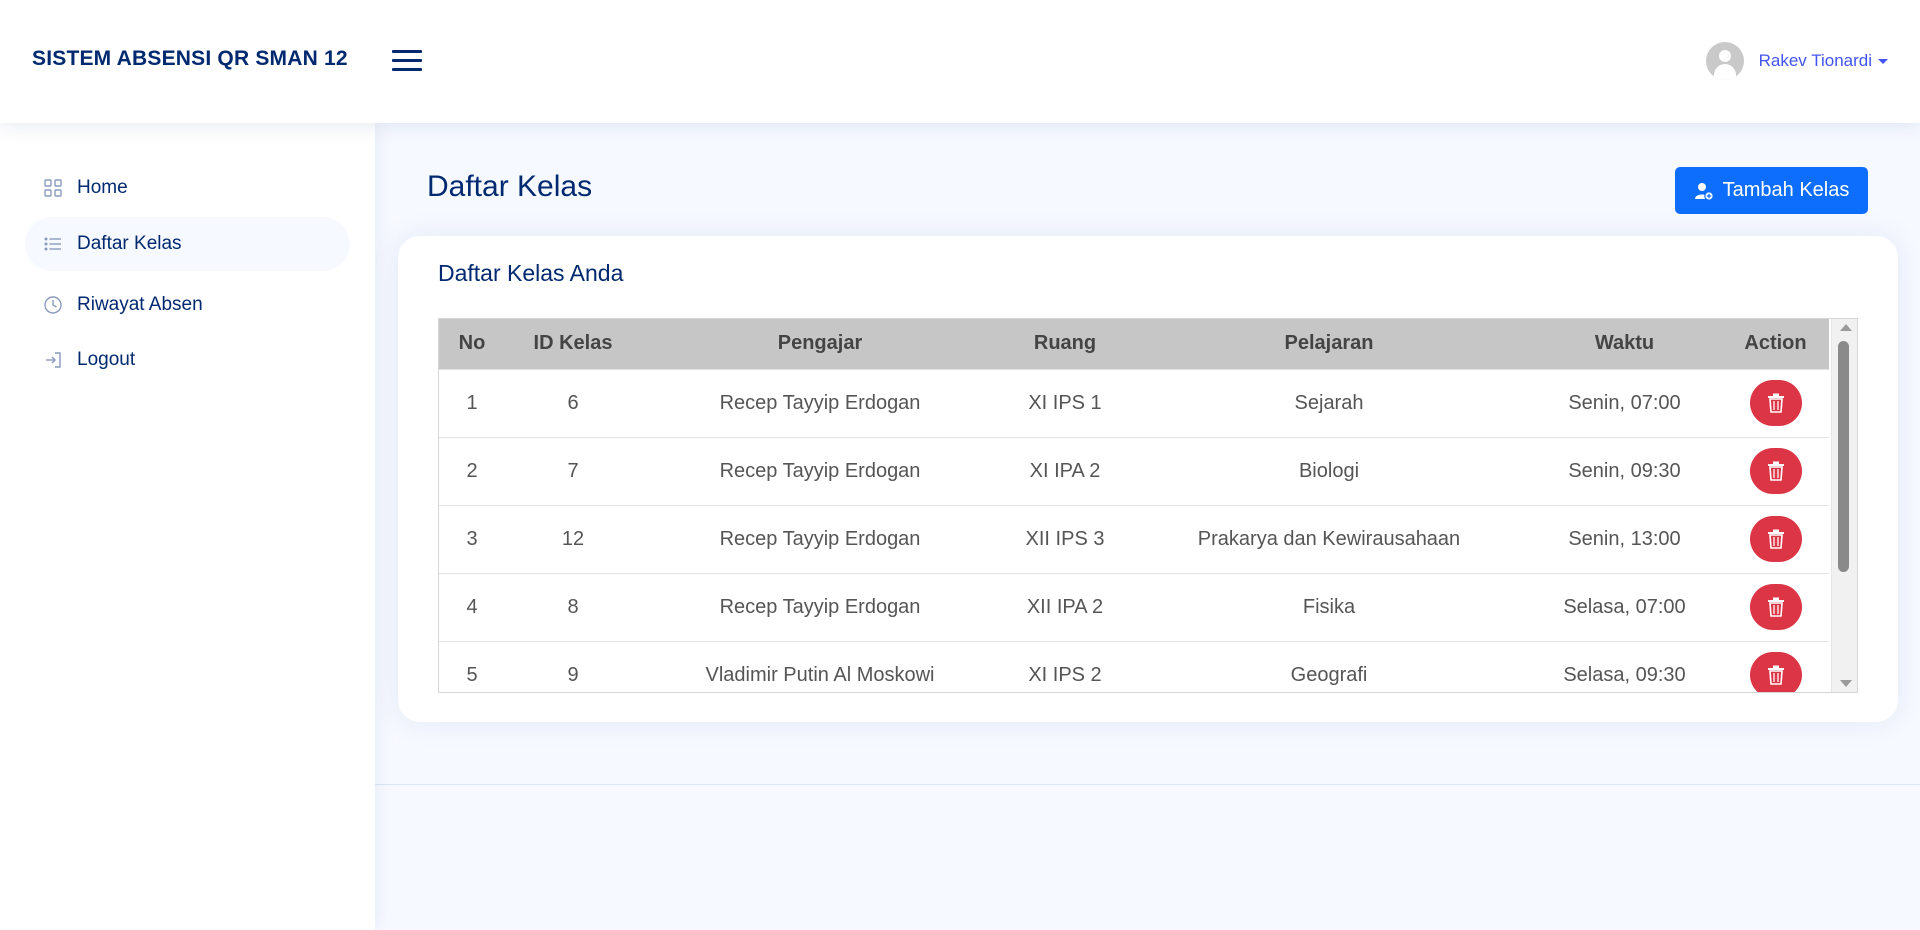 The width and height of the screenshot is (1920, 930). What do you see at coordinates (1815, 60) in the screenshot?
I see `user-name: Rakev Tionardi` at bounding box center [1815, 60].